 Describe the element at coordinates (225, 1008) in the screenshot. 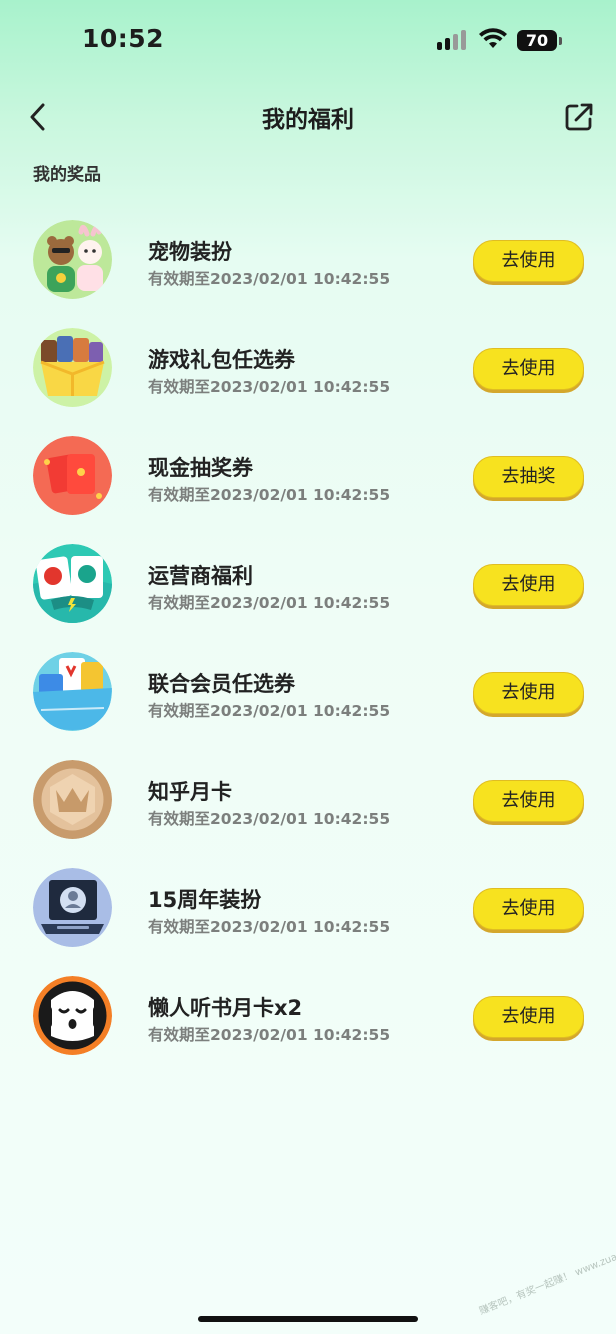

I see `item-name: 懒人听书月卡x2` at that location.